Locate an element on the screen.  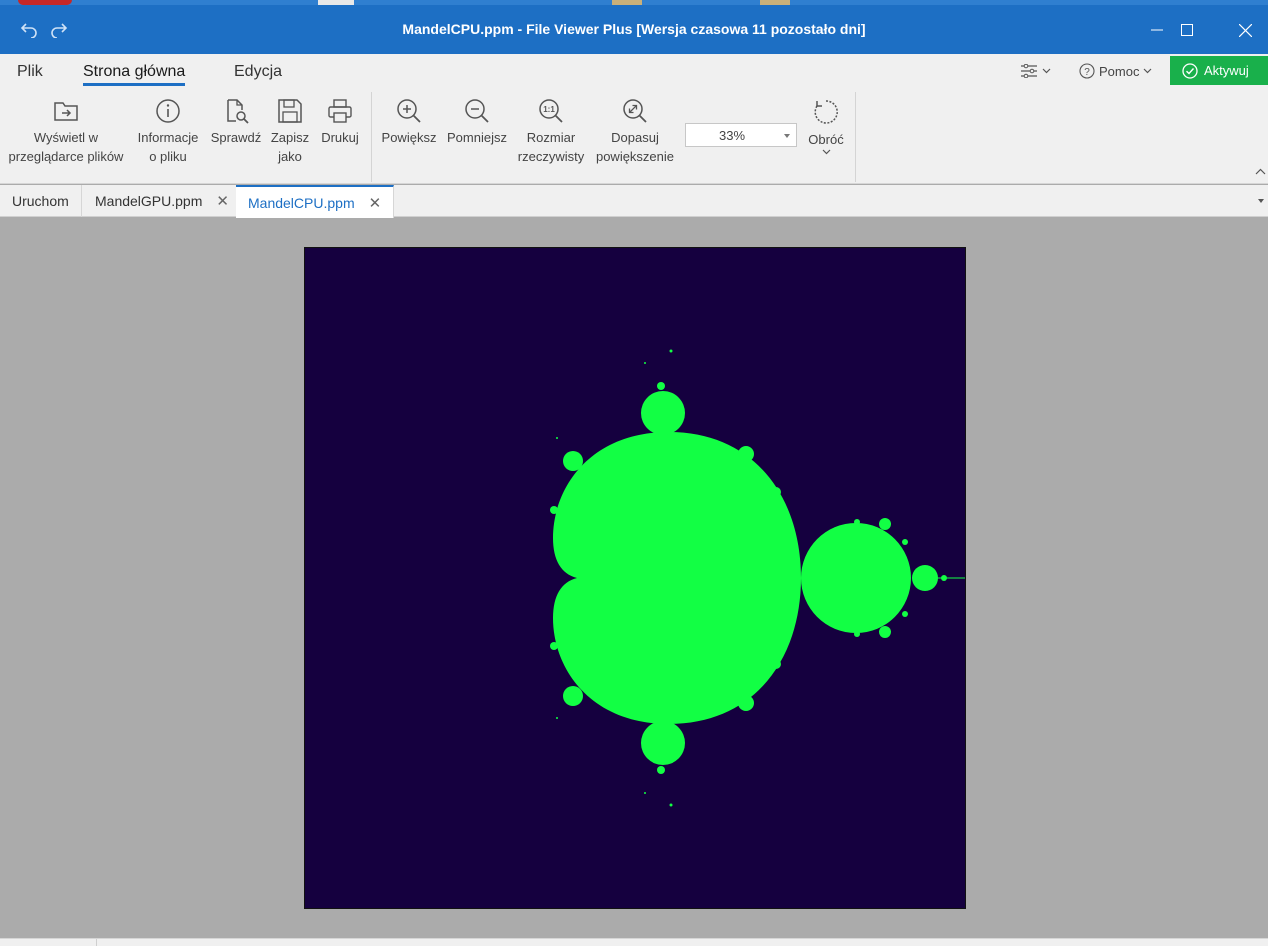
help-icon: ? is located at coordinates (1087, 71).